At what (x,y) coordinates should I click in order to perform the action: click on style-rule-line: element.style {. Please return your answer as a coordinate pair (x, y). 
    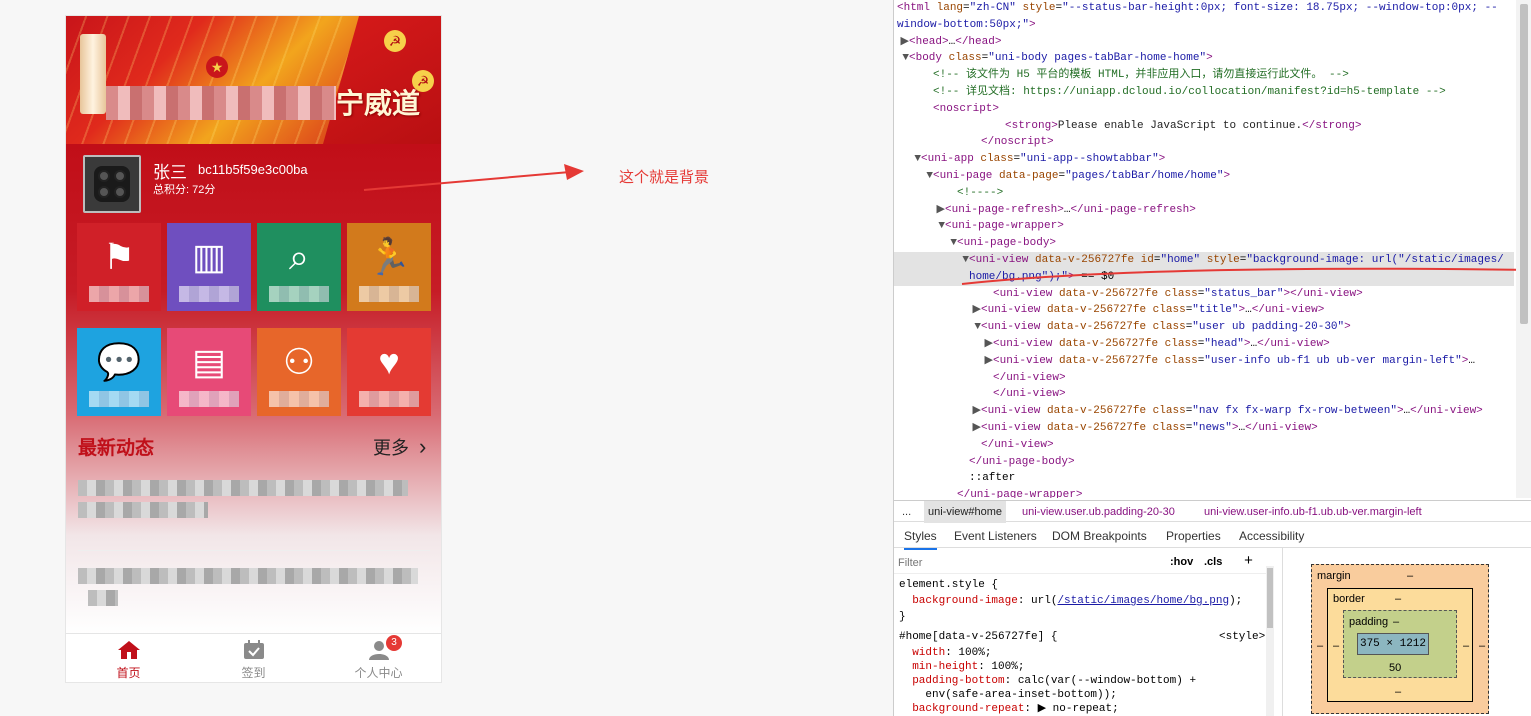
    Looking at the image, I should click on (948, 585).